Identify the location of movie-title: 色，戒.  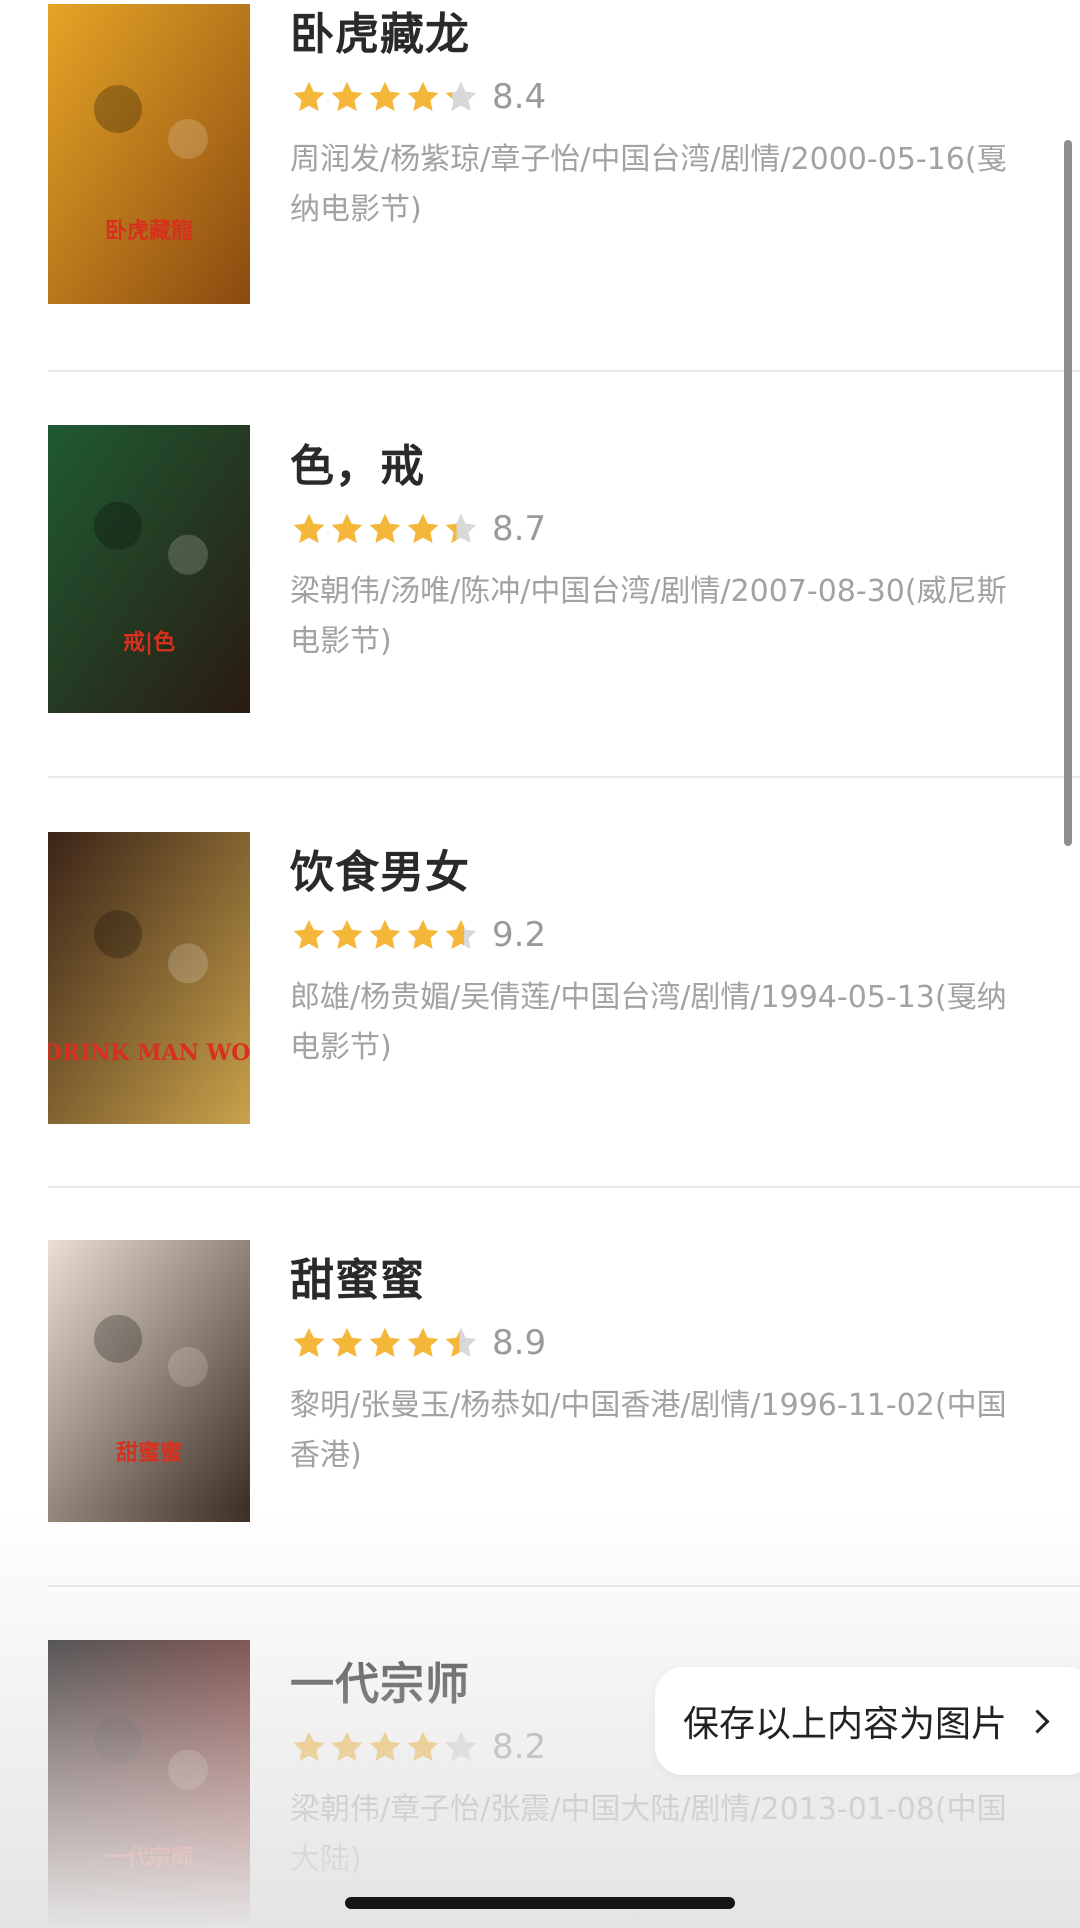
(357, 462).